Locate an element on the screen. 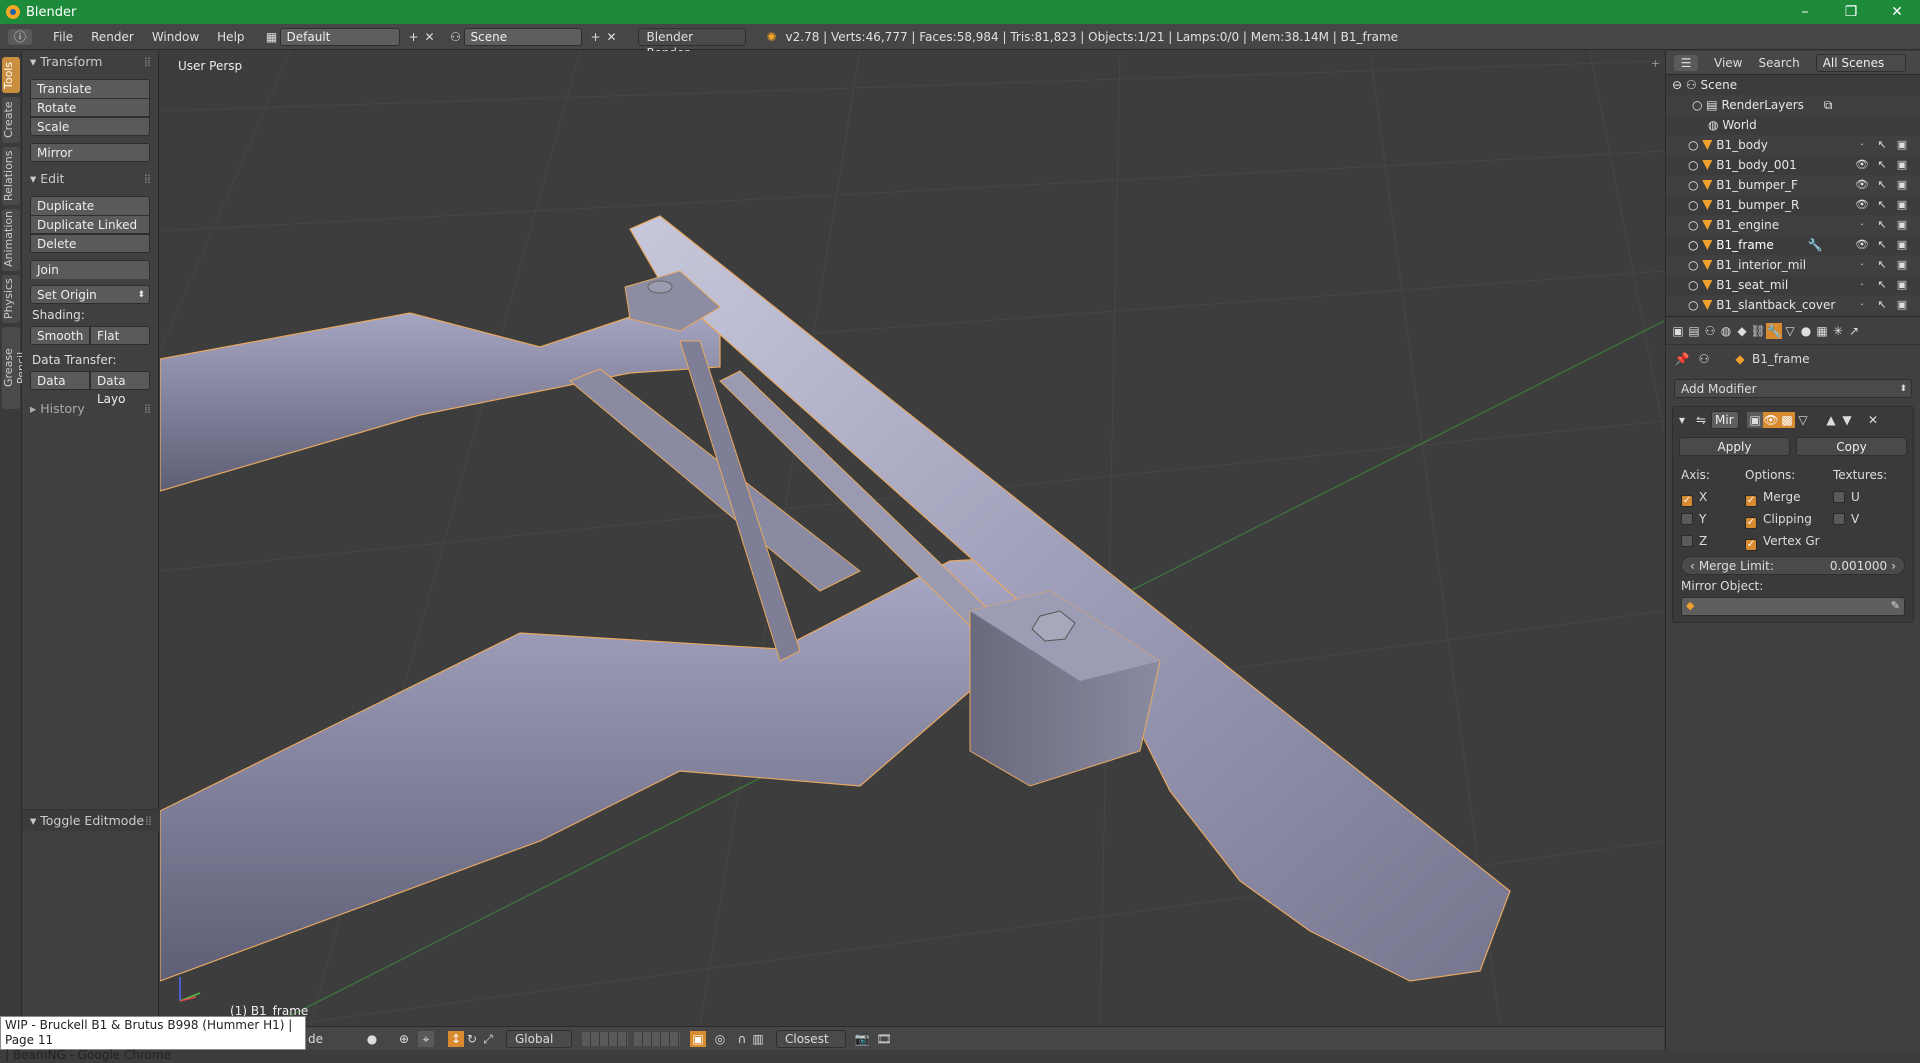  shading-sphere-icon: ● is located at coordinates (372, 1039).